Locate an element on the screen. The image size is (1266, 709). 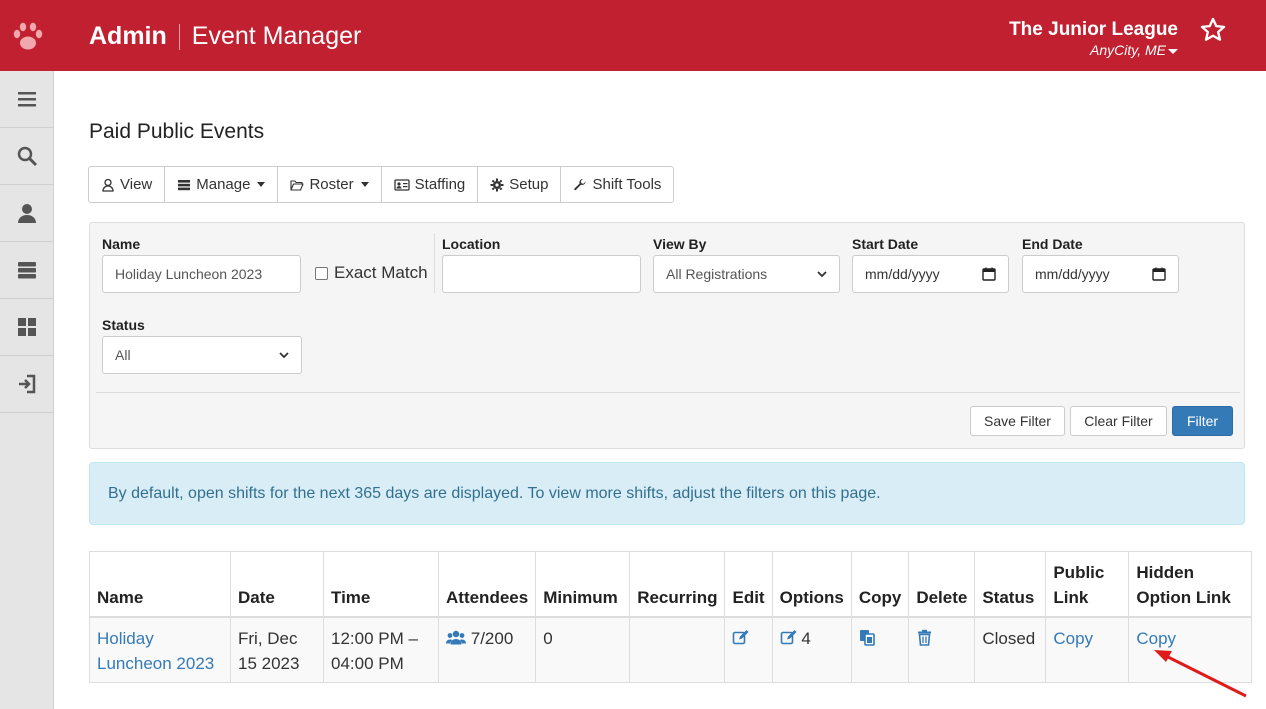
name-label: Name is located at coordinates (121, 244).